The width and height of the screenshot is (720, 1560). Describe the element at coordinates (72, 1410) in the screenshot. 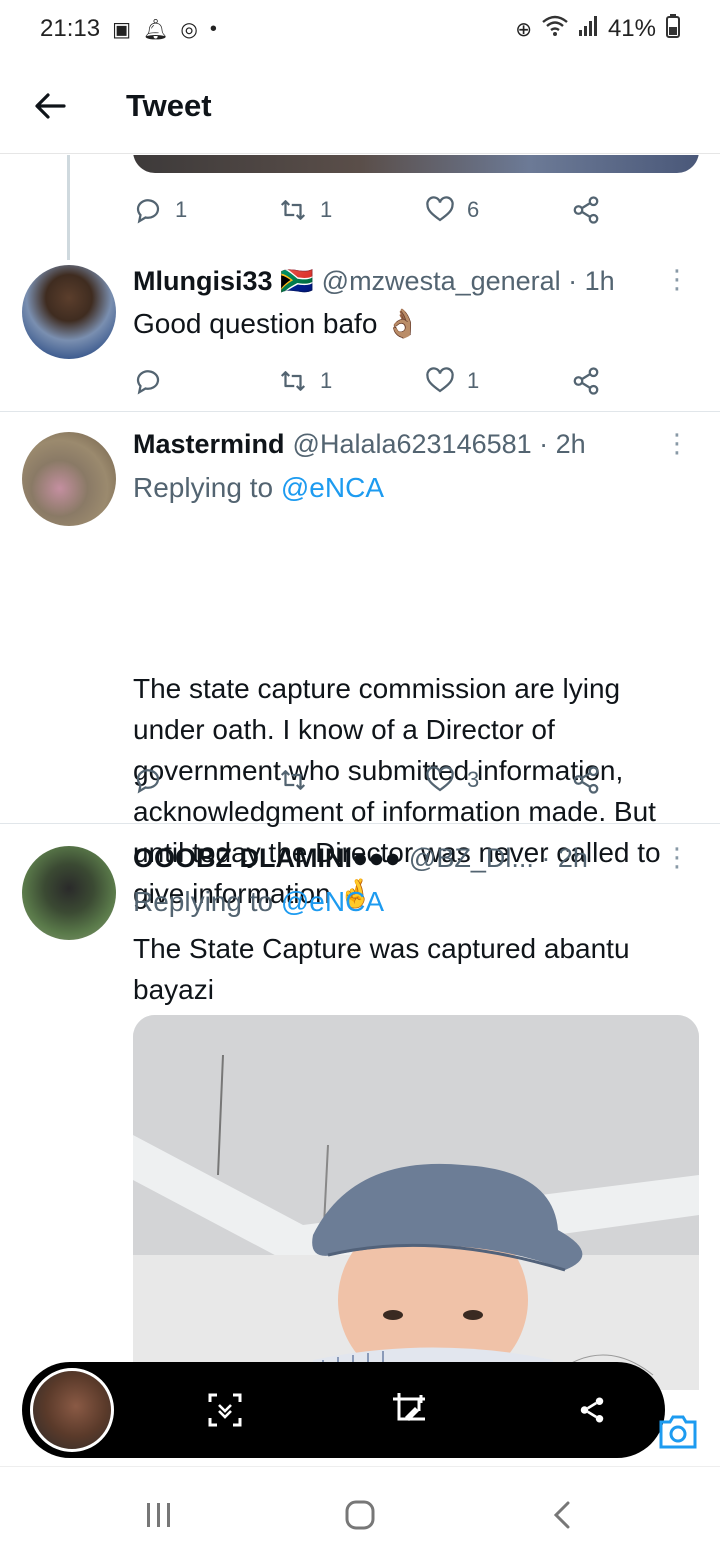

I see `screenshot-thumbnail` at that location.